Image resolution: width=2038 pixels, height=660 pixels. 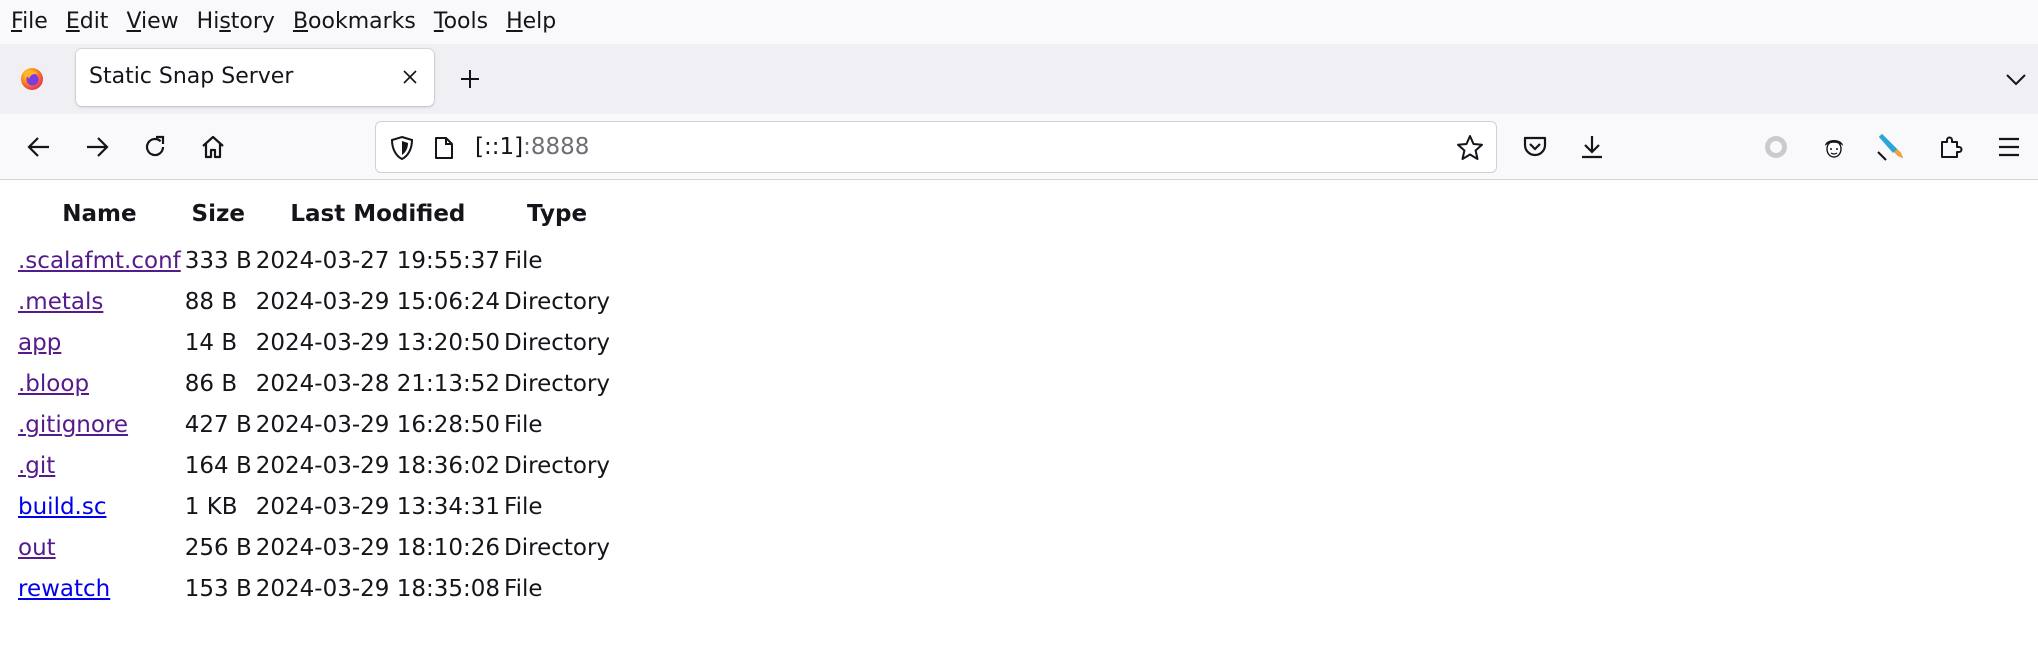 What do you see at coordinates (1470, 148) in the screenshot?
I see `star-icon` at bounding box center [1470, 148].